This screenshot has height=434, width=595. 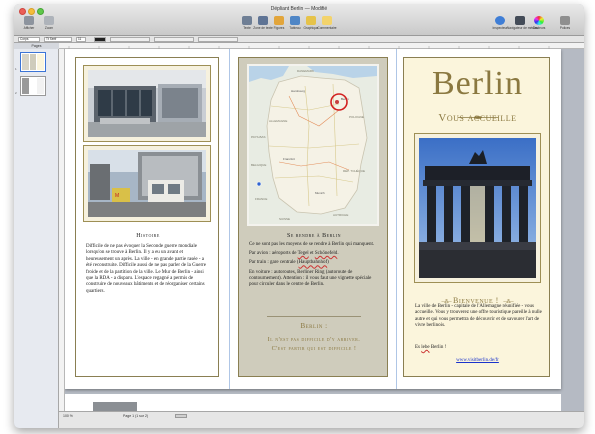 I want to click on brochure-title: Berlin, so click(x=477, y=83).